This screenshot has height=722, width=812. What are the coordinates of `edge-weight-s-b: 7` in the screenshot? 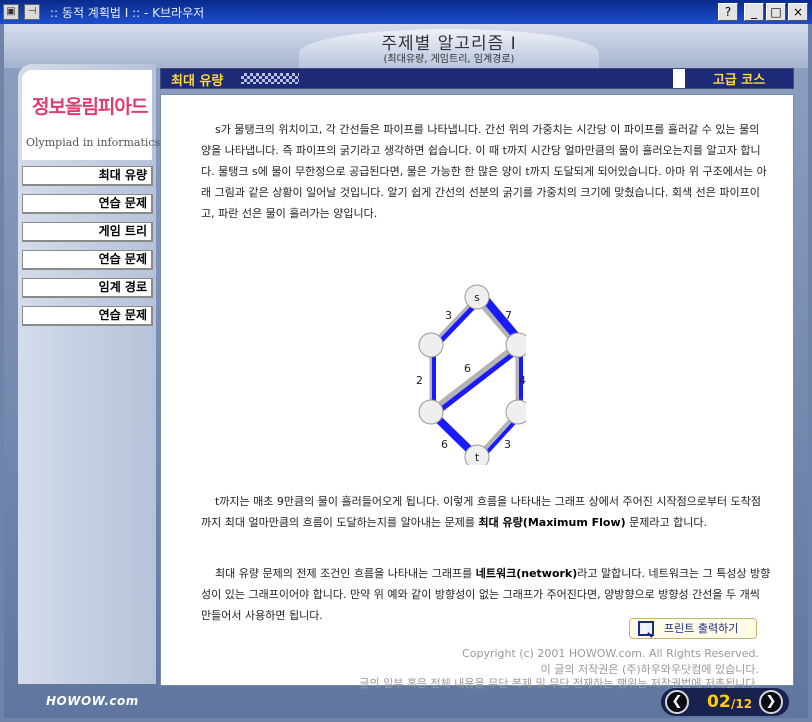 It's located at (508, 315).